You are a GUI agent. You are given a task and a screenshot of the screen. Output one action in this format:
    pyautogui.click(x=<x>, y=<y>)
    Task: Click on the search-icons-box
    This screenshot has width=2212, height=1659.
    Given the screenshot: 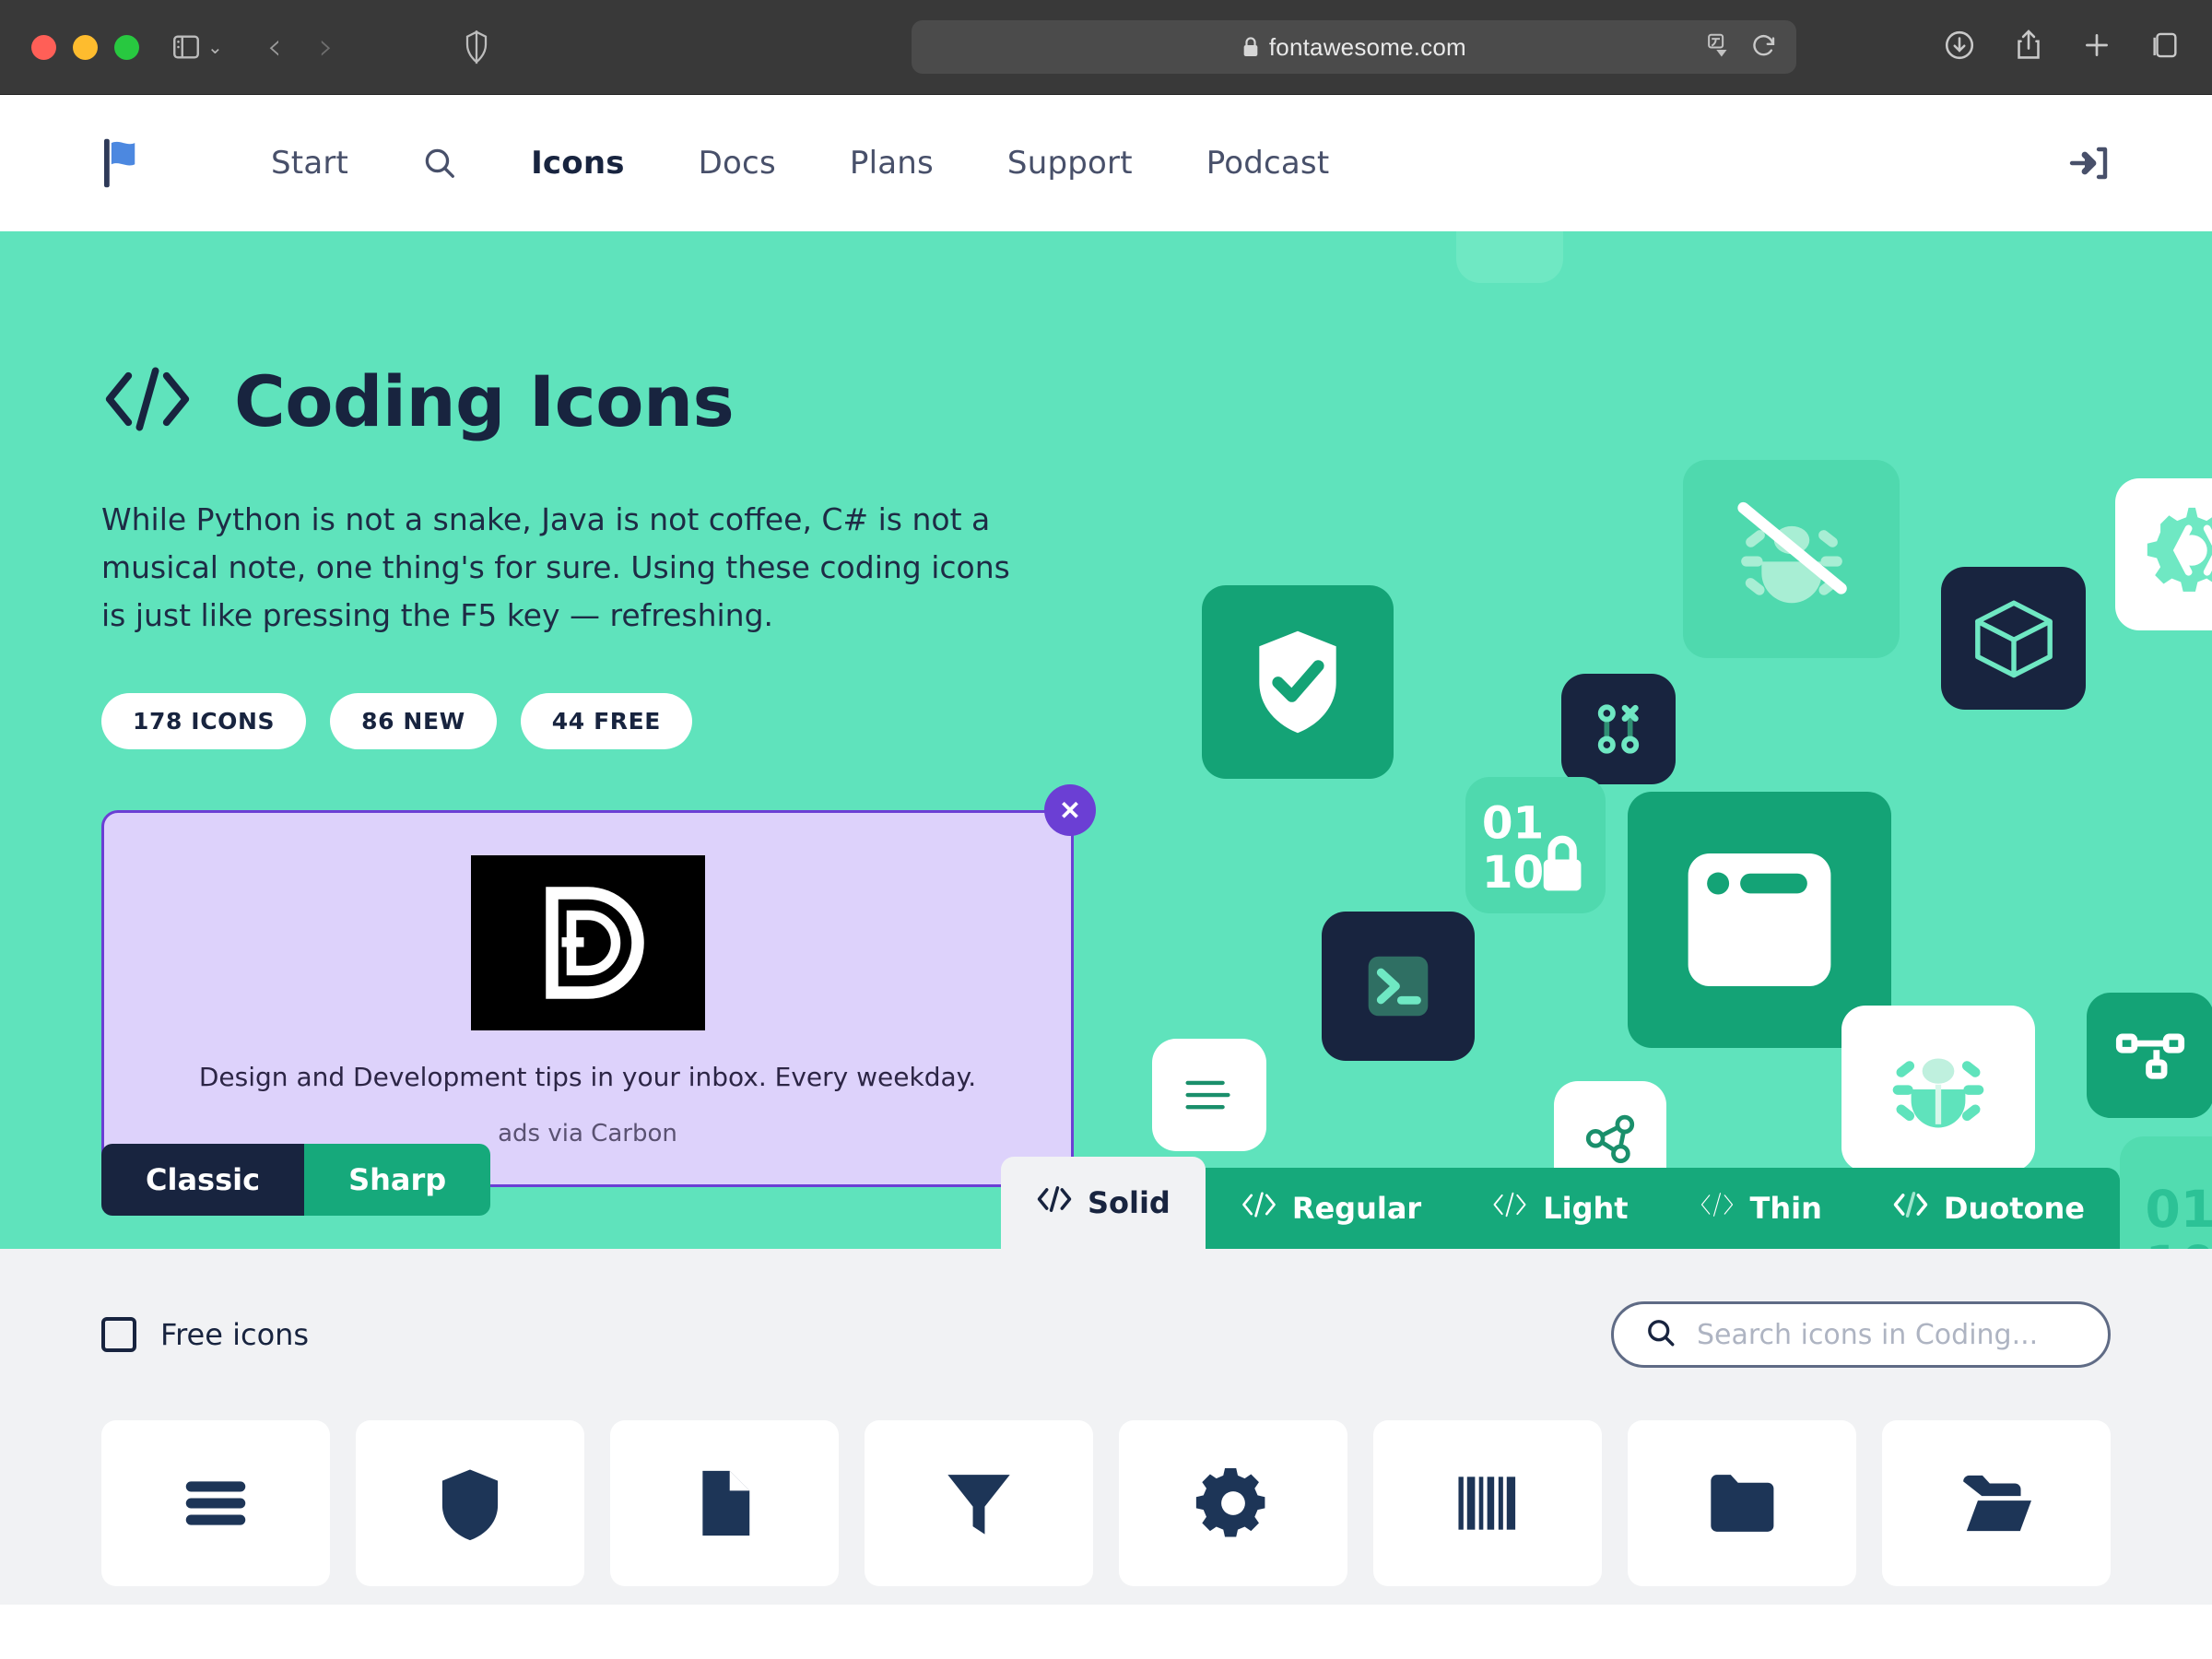 What is the action you would take?
    pyautogui.click(x=1861, y=1334)
    